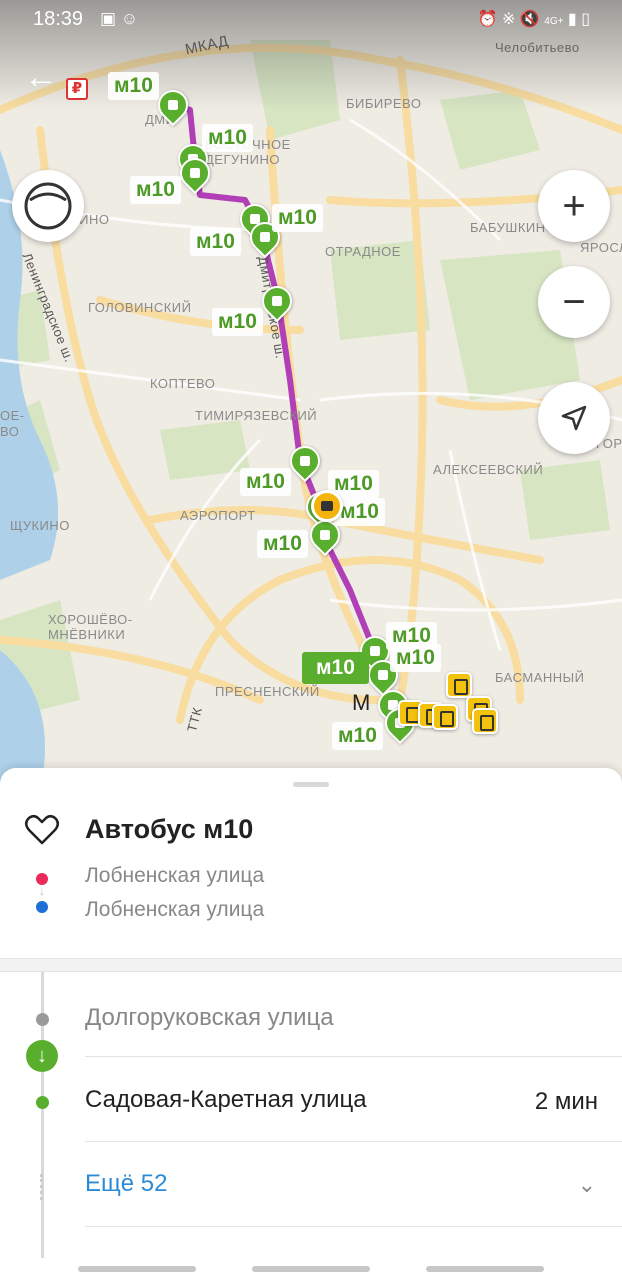 This screenshot has height=1280, width=622. Describe the element at coordinates (42, 1102) in the screenshot. I see `next-stop-dot` at that location.